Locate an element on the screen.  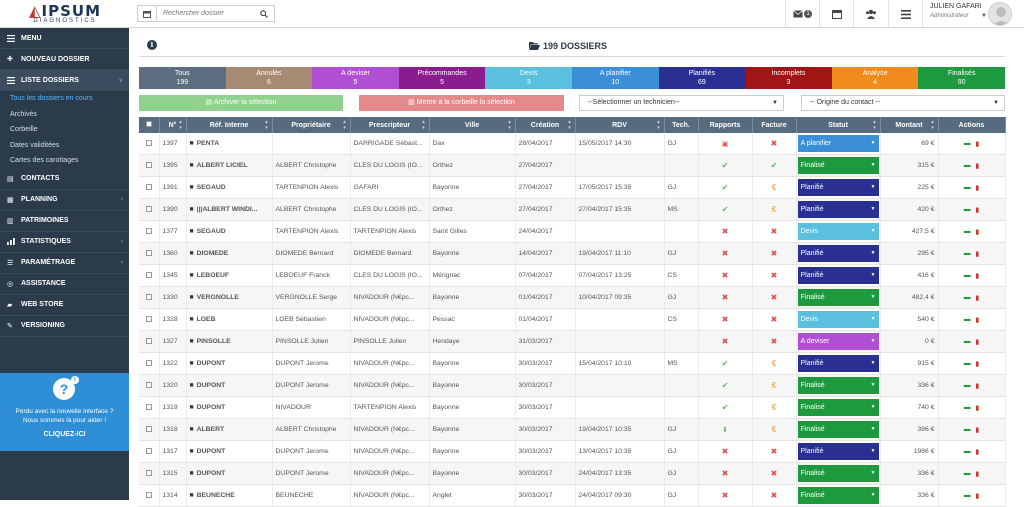
subnav-item-cartes-carottages: Cartes des carottages is located at coordinates (64, 161).